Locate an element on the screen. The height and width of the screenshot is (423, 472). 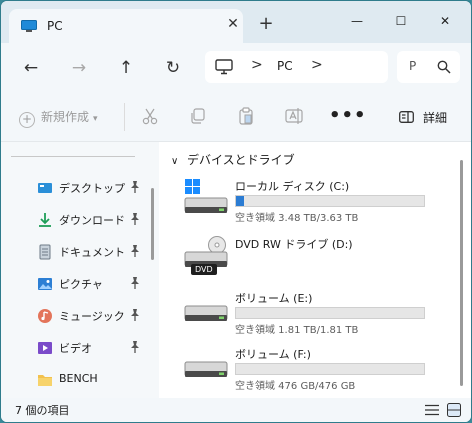
sidebar-item-label: ビデオ is located at coordinates (75, 348).